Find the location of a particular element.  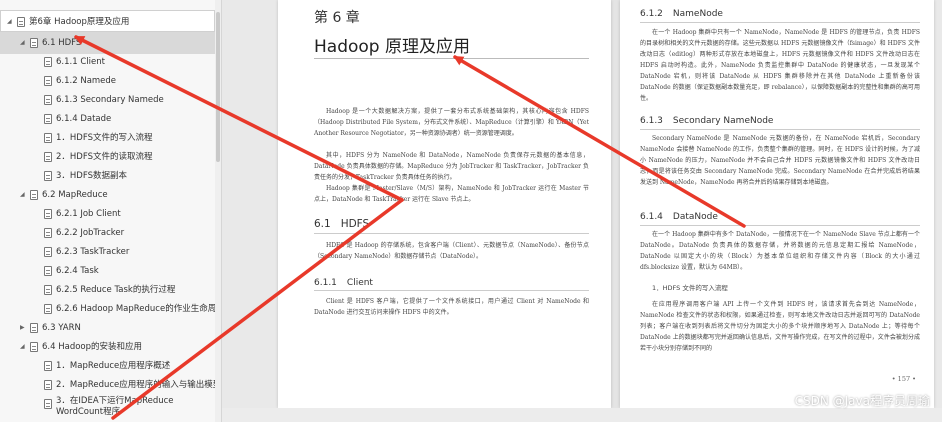

section-title: NameNode is located at coordinates (697, 14).